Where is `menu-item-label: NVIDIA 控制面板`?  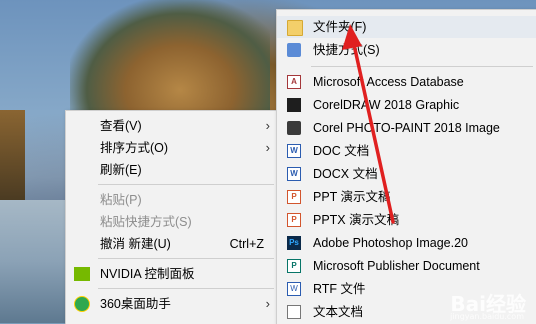 menu-item-label: NVIDIA 控制面板 is located at coordinates (147, 274).